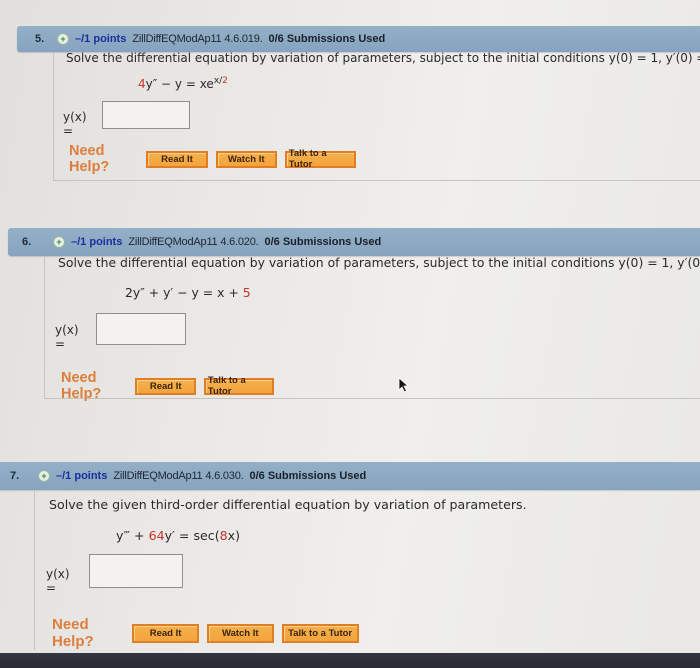  I want to click on equation: 2y″ + y′ − y = x + 5, so click(188, 292).